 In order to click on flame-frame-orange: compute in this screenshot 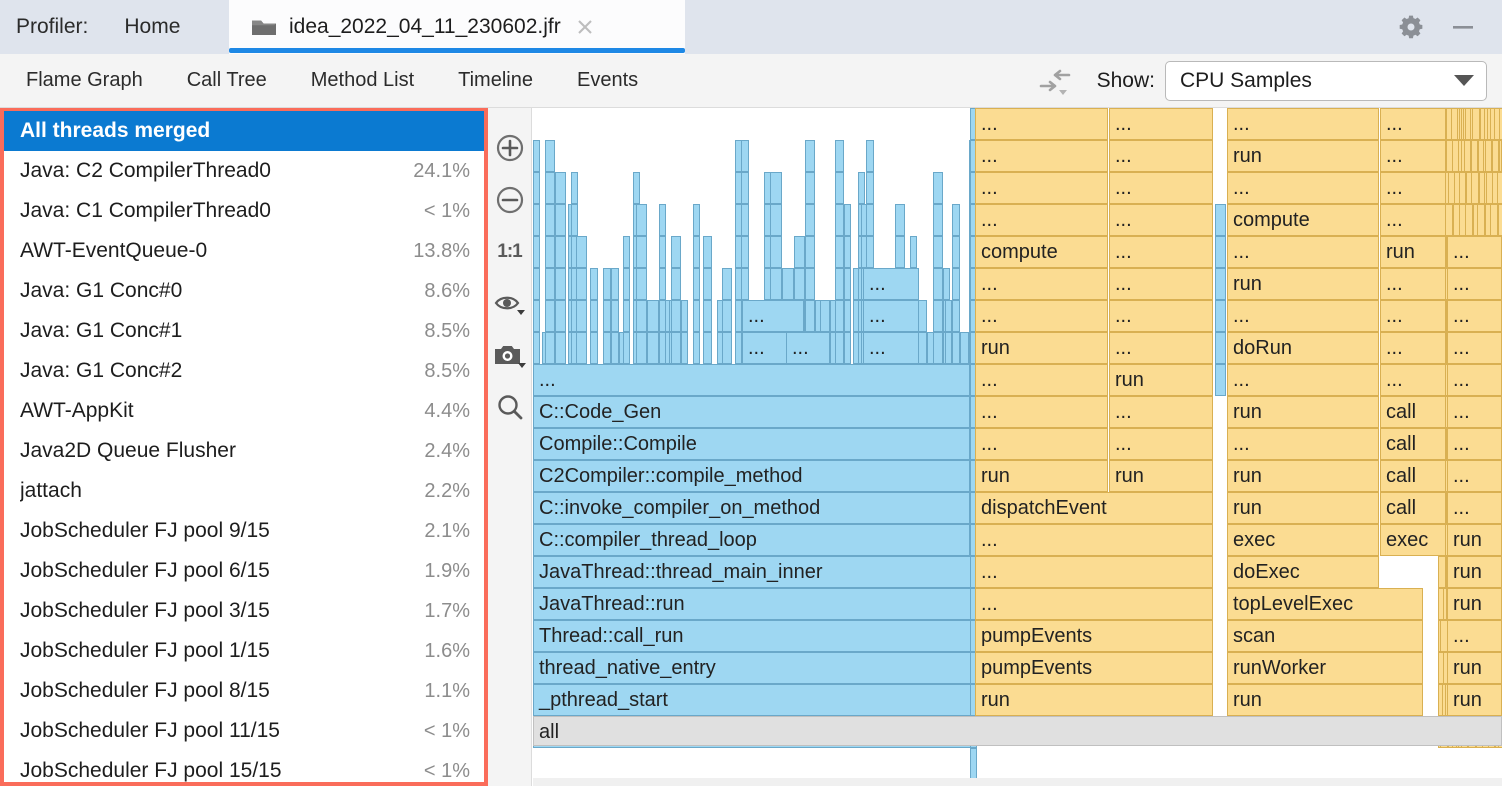, I will do `click(1303, 220)`.